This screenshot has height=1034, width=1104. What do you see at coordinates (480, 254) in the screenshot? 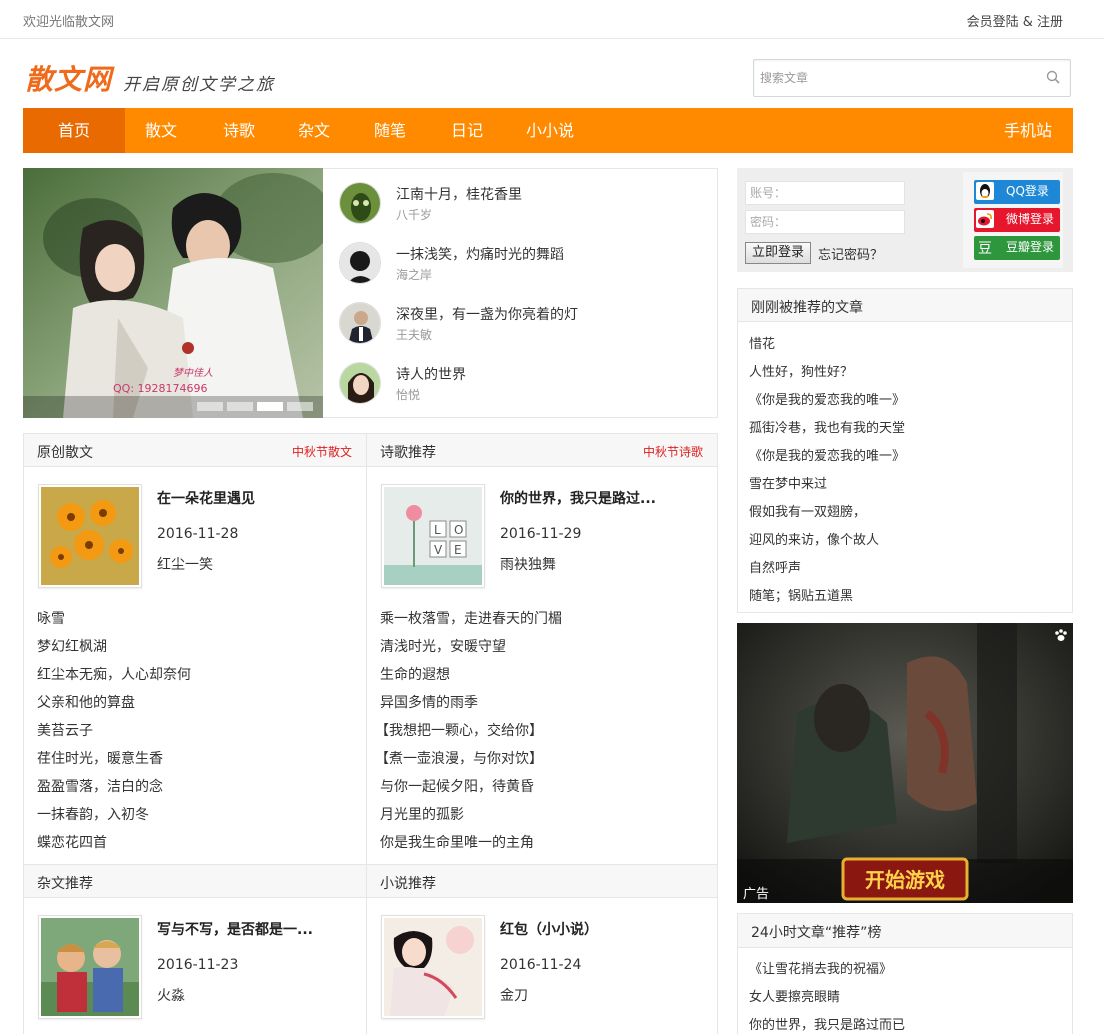
I see `featured-title: 一抹浅笑，灼痛时光的舞蹈` at bounding box center [480, 254].